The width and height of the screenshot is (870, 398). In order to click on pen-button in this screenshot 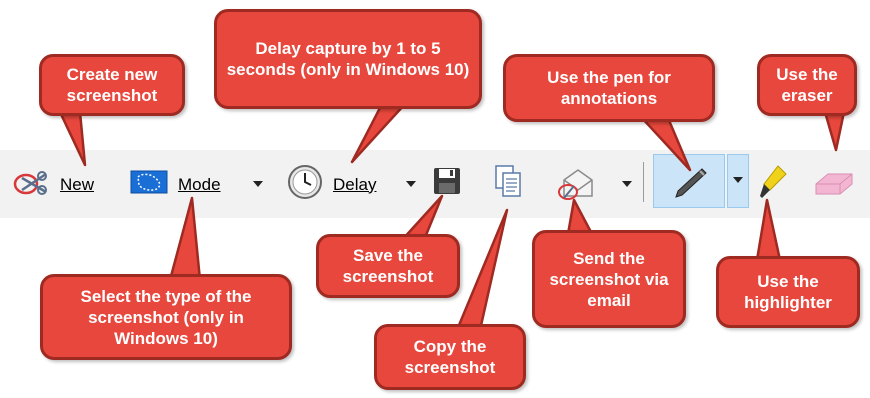, I will do `click(689, 181)`.